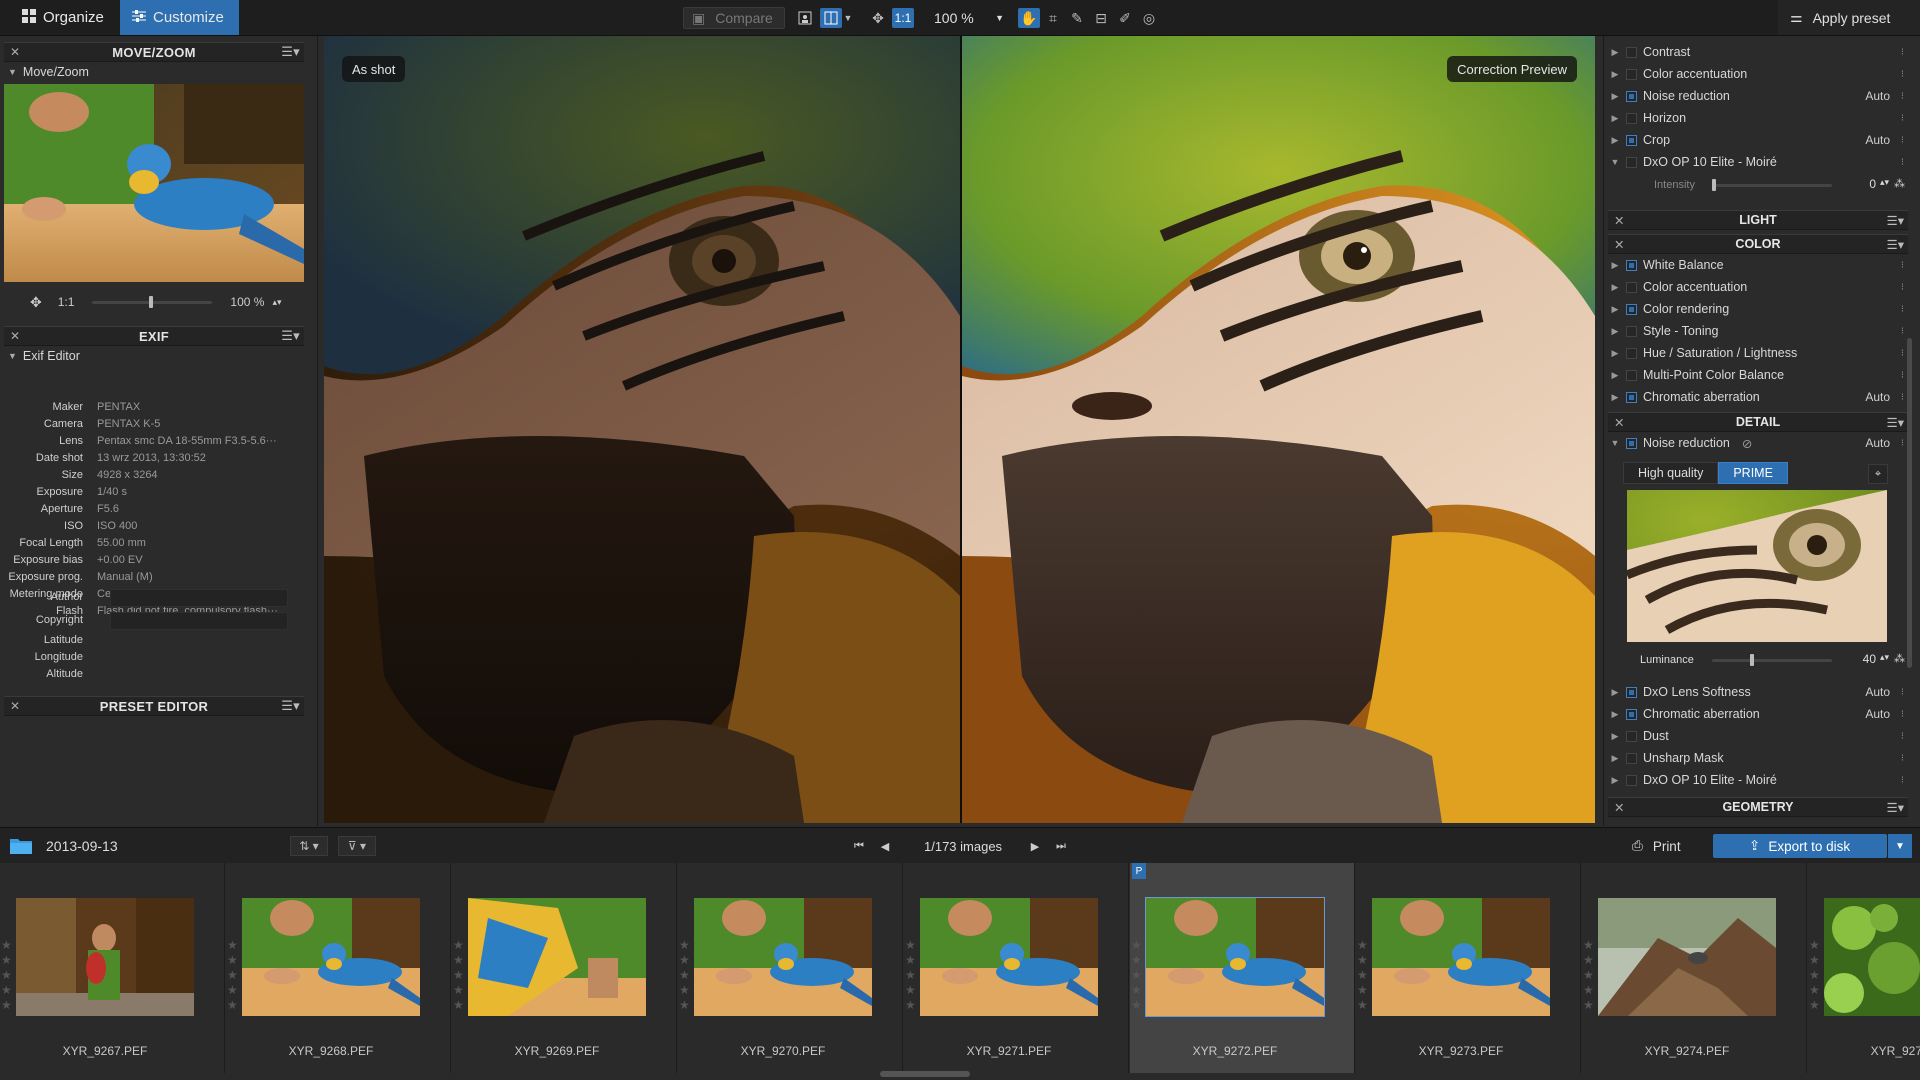 The image size is (1920, 1080). Describe the element at coordinates (790, 968) in the screenshot. I see `filmstrip-item: ★ ★ ★ ★ ★ XYR_9270.PEF` at that location.